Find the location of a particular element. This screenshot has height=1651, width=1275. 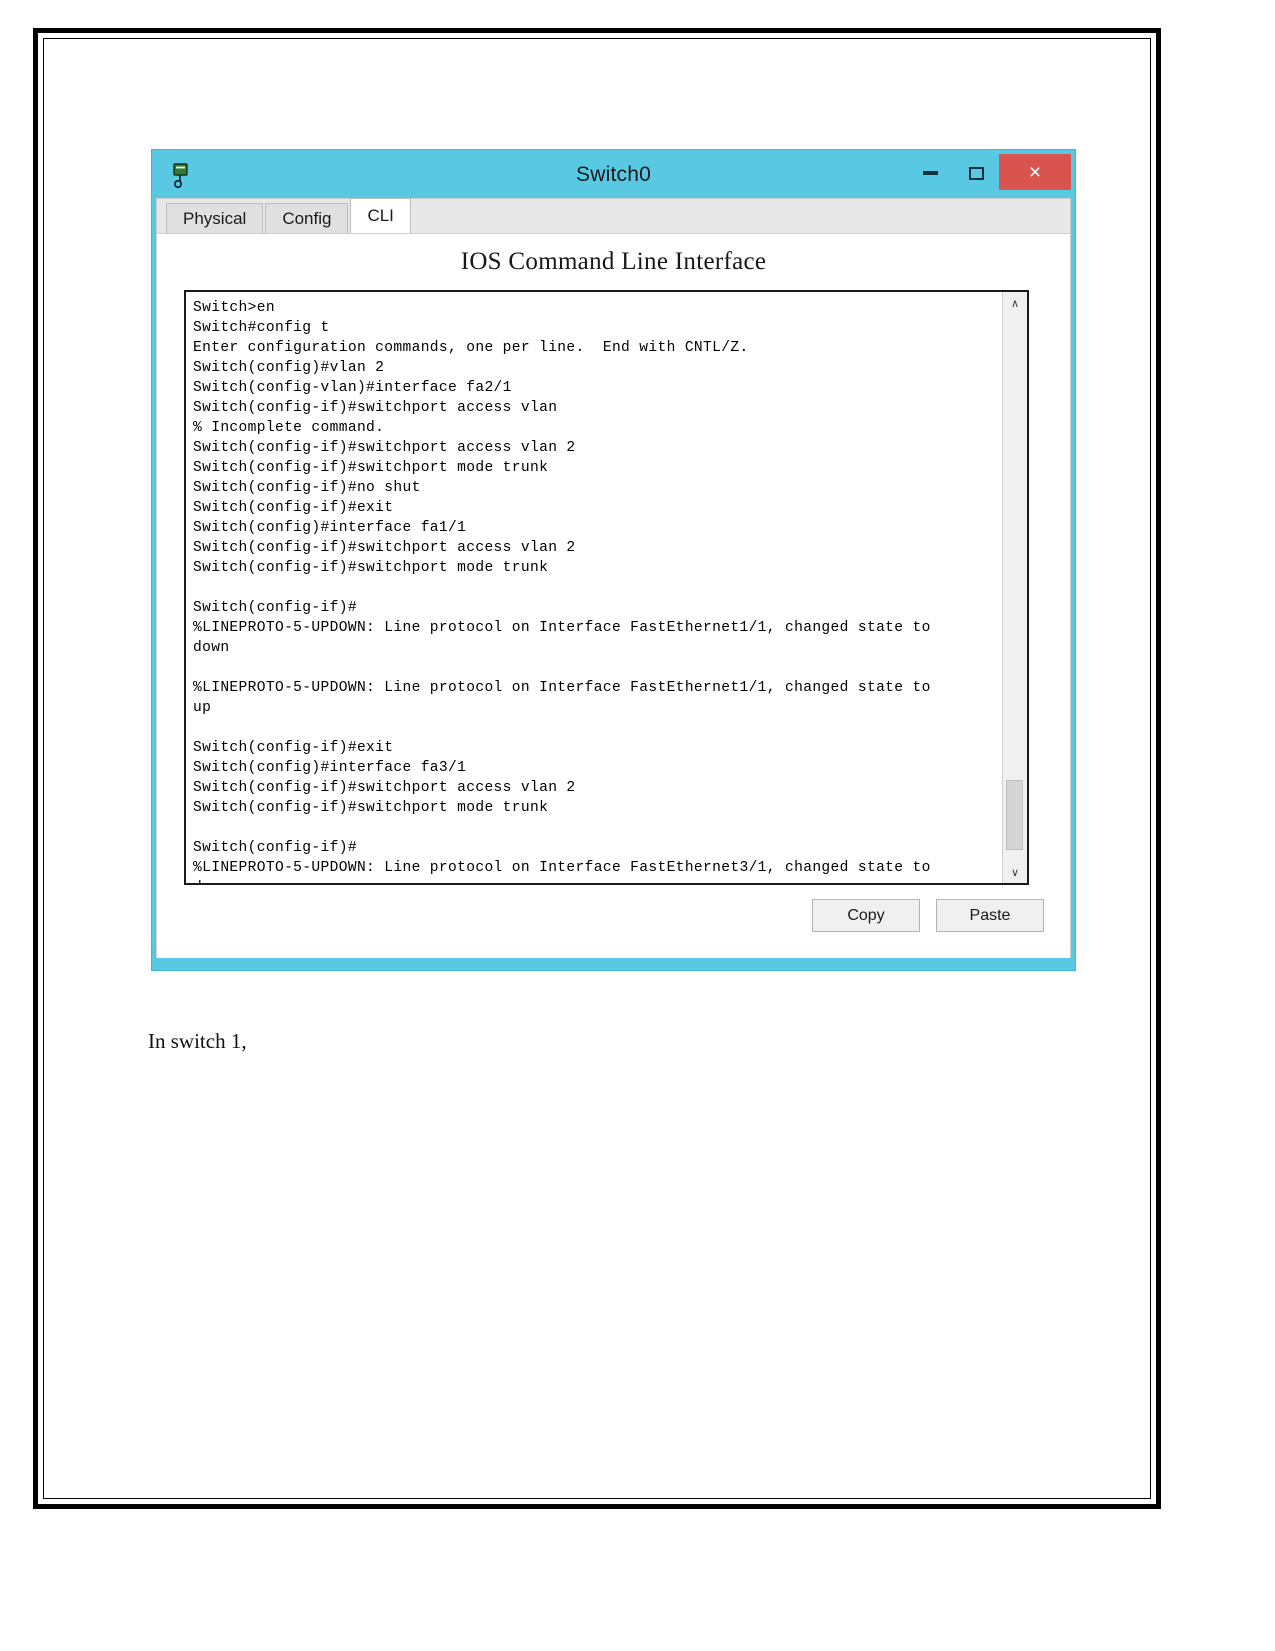

terminal-line: % Incomplete command. is located at coordinates (289, 428).